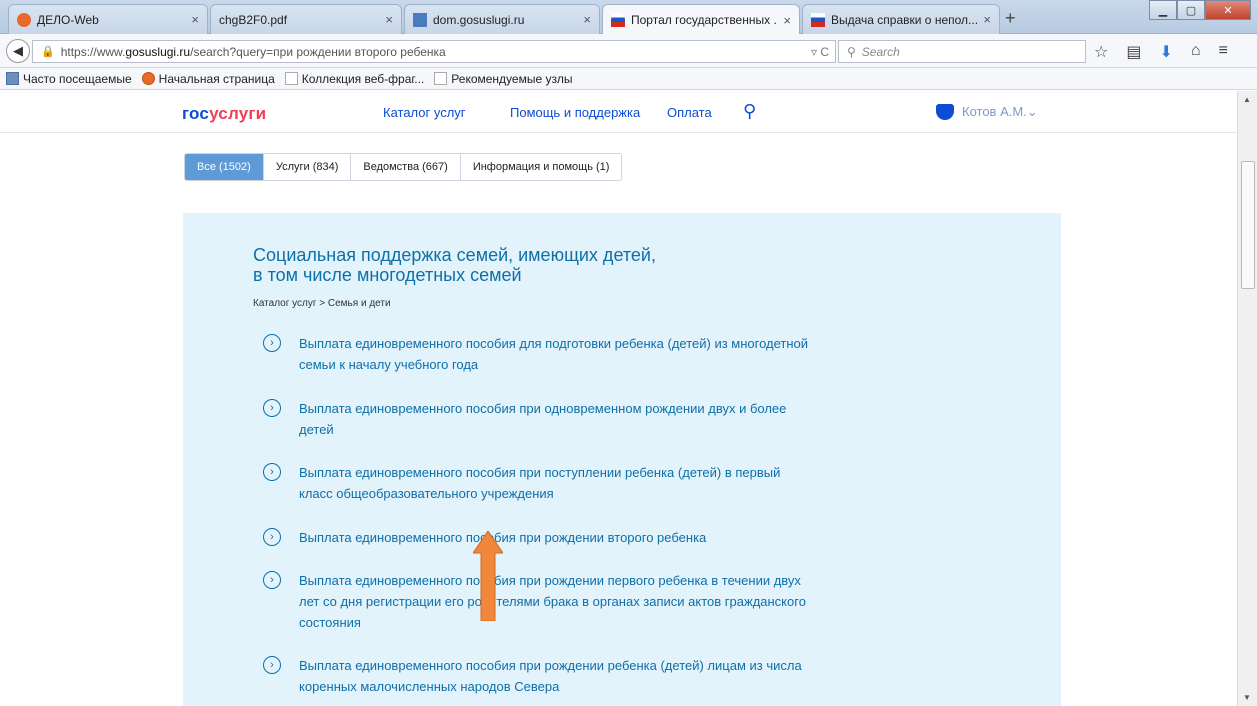 This screenshot has width=1257, height=706. Describe the element at coordinates (1247, 99) in the screenshot. I see `scroll-up-icon: ▲` at that location.